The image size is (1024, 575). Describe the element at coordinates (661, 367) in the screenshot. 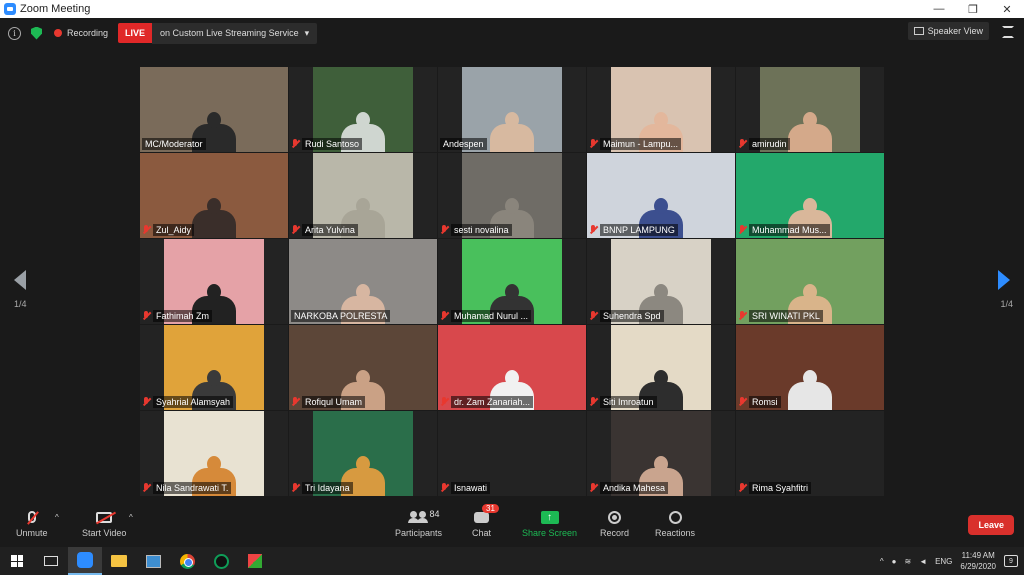

I see `participant-tile: Siti Imroatun` at that location.